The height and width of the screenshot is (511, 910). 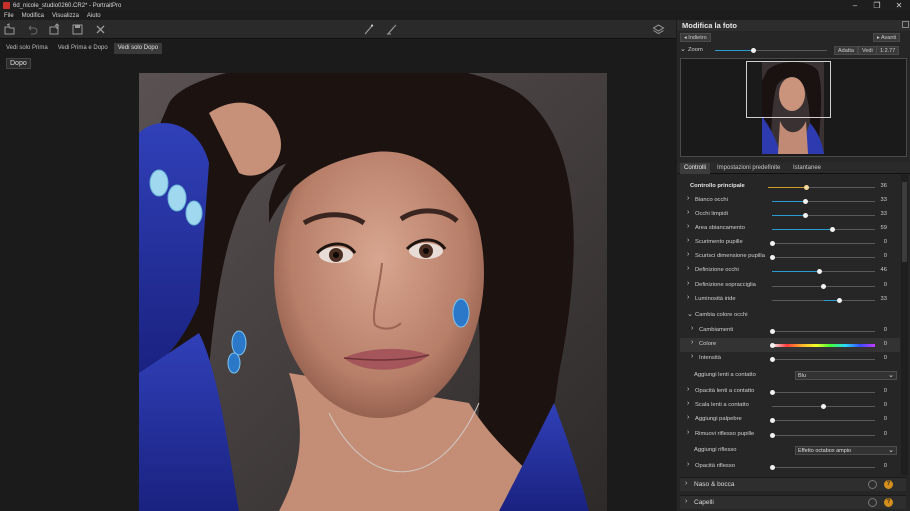 What do you see at coordinates (27, 48) in the screenshot?
I see `tab-vedi-solo-prima: Vedi solo Prima` at bounding box center [27, 48].